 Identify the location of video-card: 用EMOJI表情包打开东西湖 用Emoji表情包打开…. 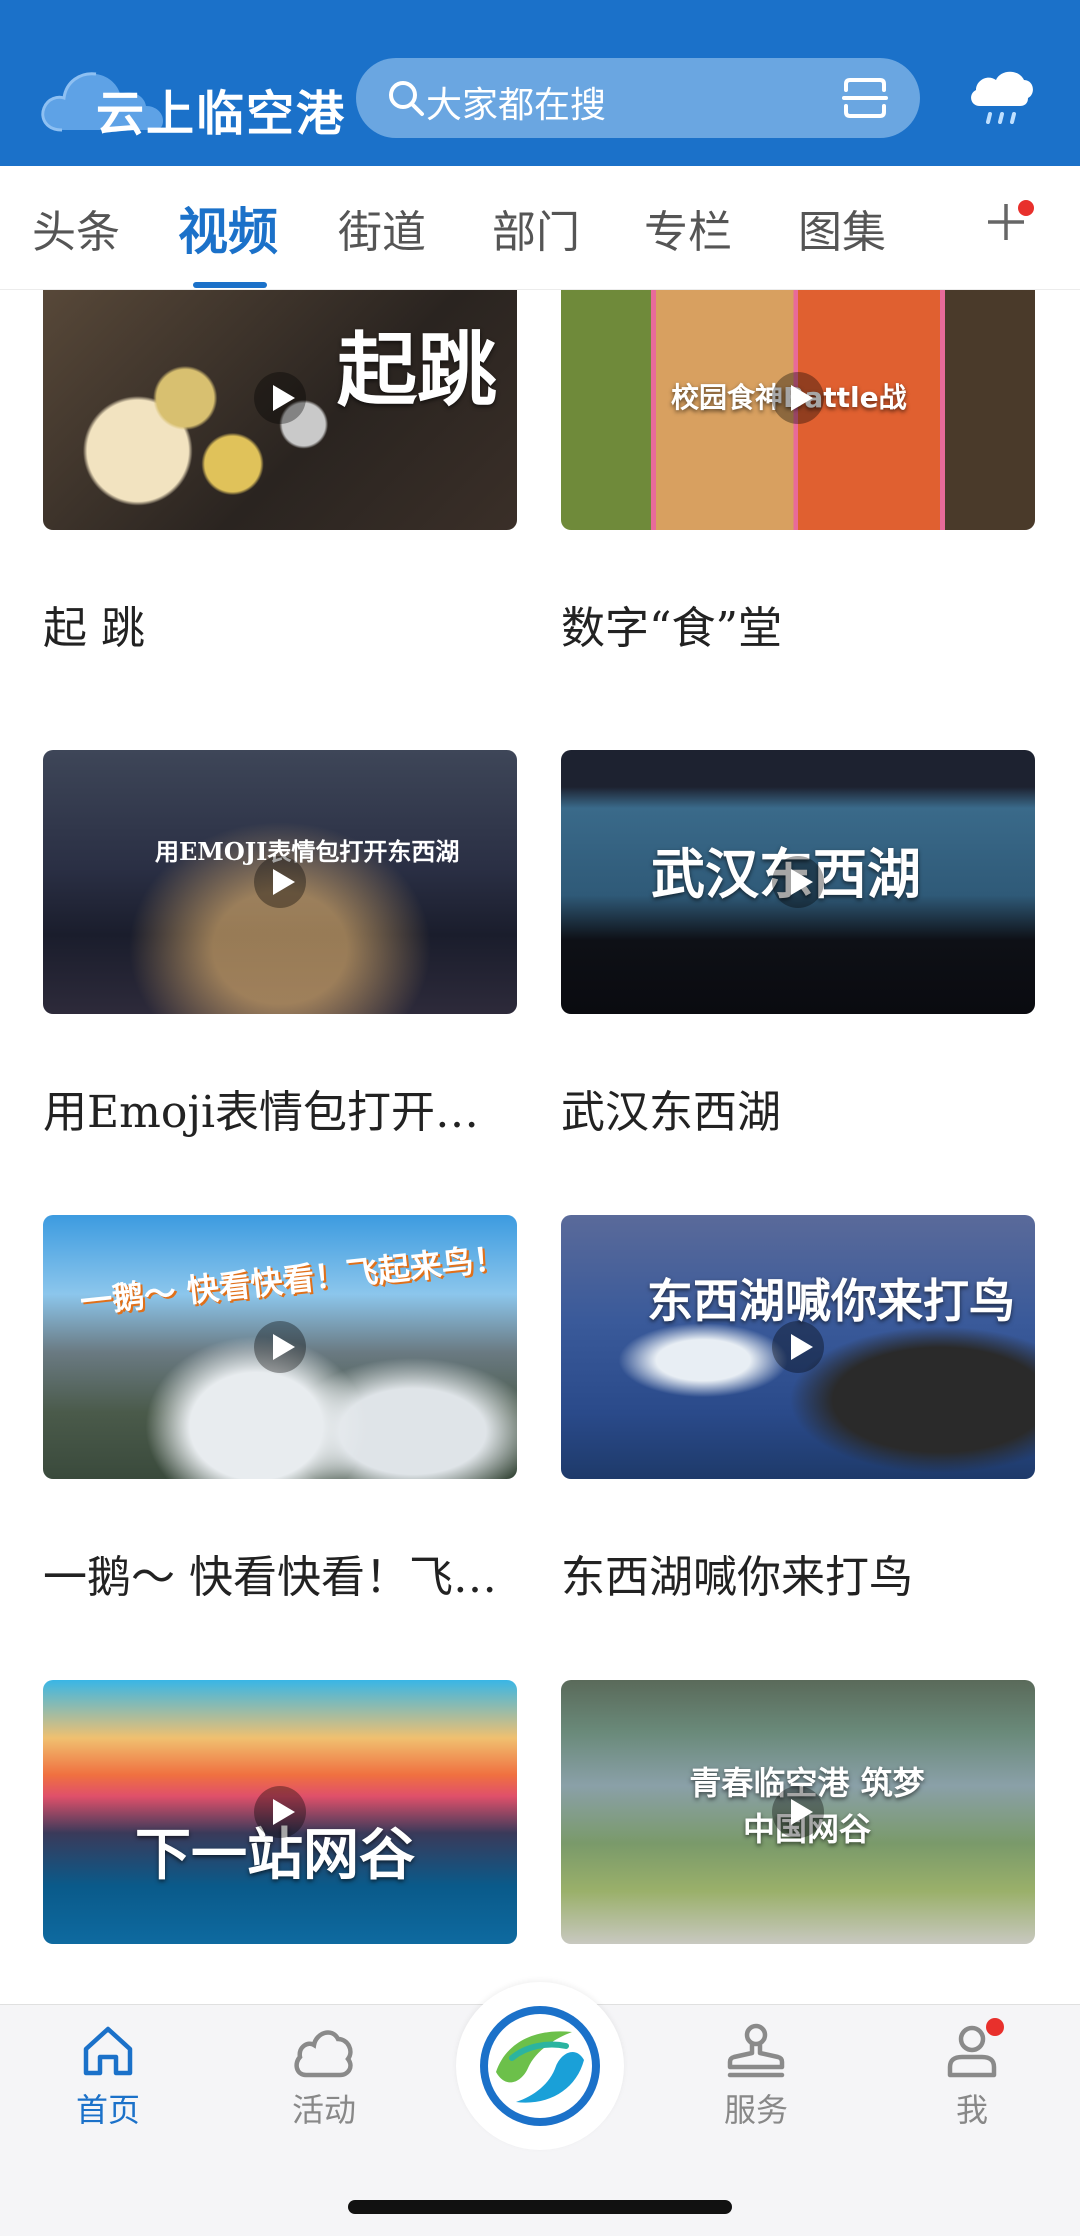
(280, 944).